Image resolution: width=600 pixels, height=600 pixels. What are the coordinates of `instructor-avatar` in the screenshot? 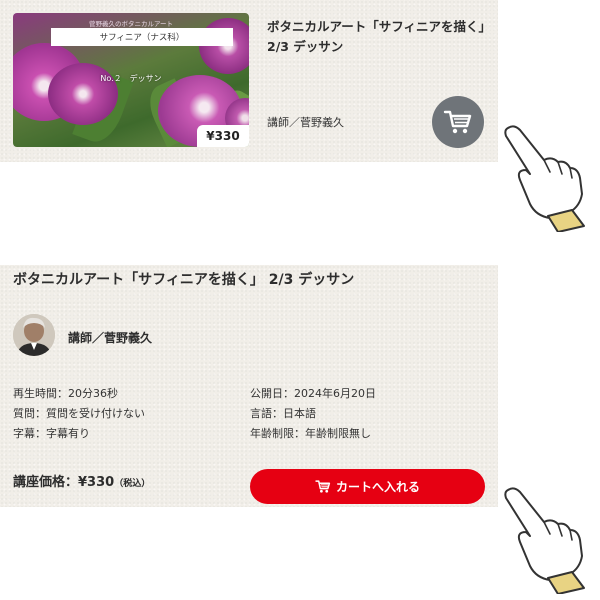 It's located at (34, 335).